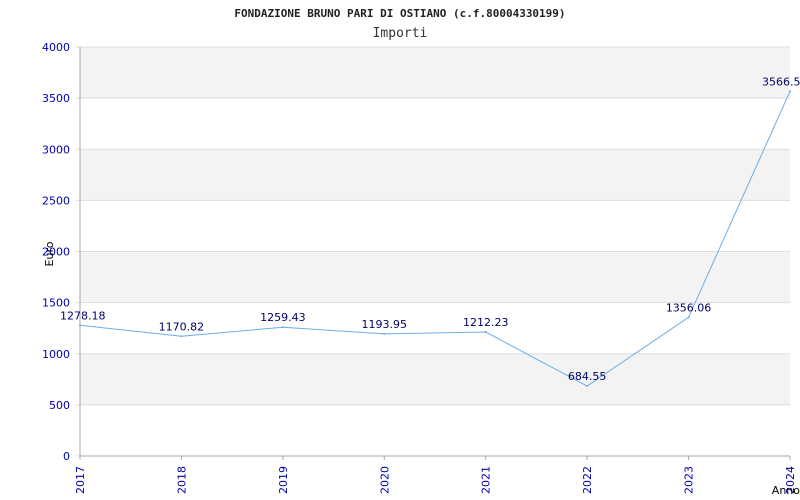 The image size is (800, 500). What do you see at coordinates (786, 490) in the screenshot?
I see `x-axis-label: Anno` at bounding box center [786, 490].